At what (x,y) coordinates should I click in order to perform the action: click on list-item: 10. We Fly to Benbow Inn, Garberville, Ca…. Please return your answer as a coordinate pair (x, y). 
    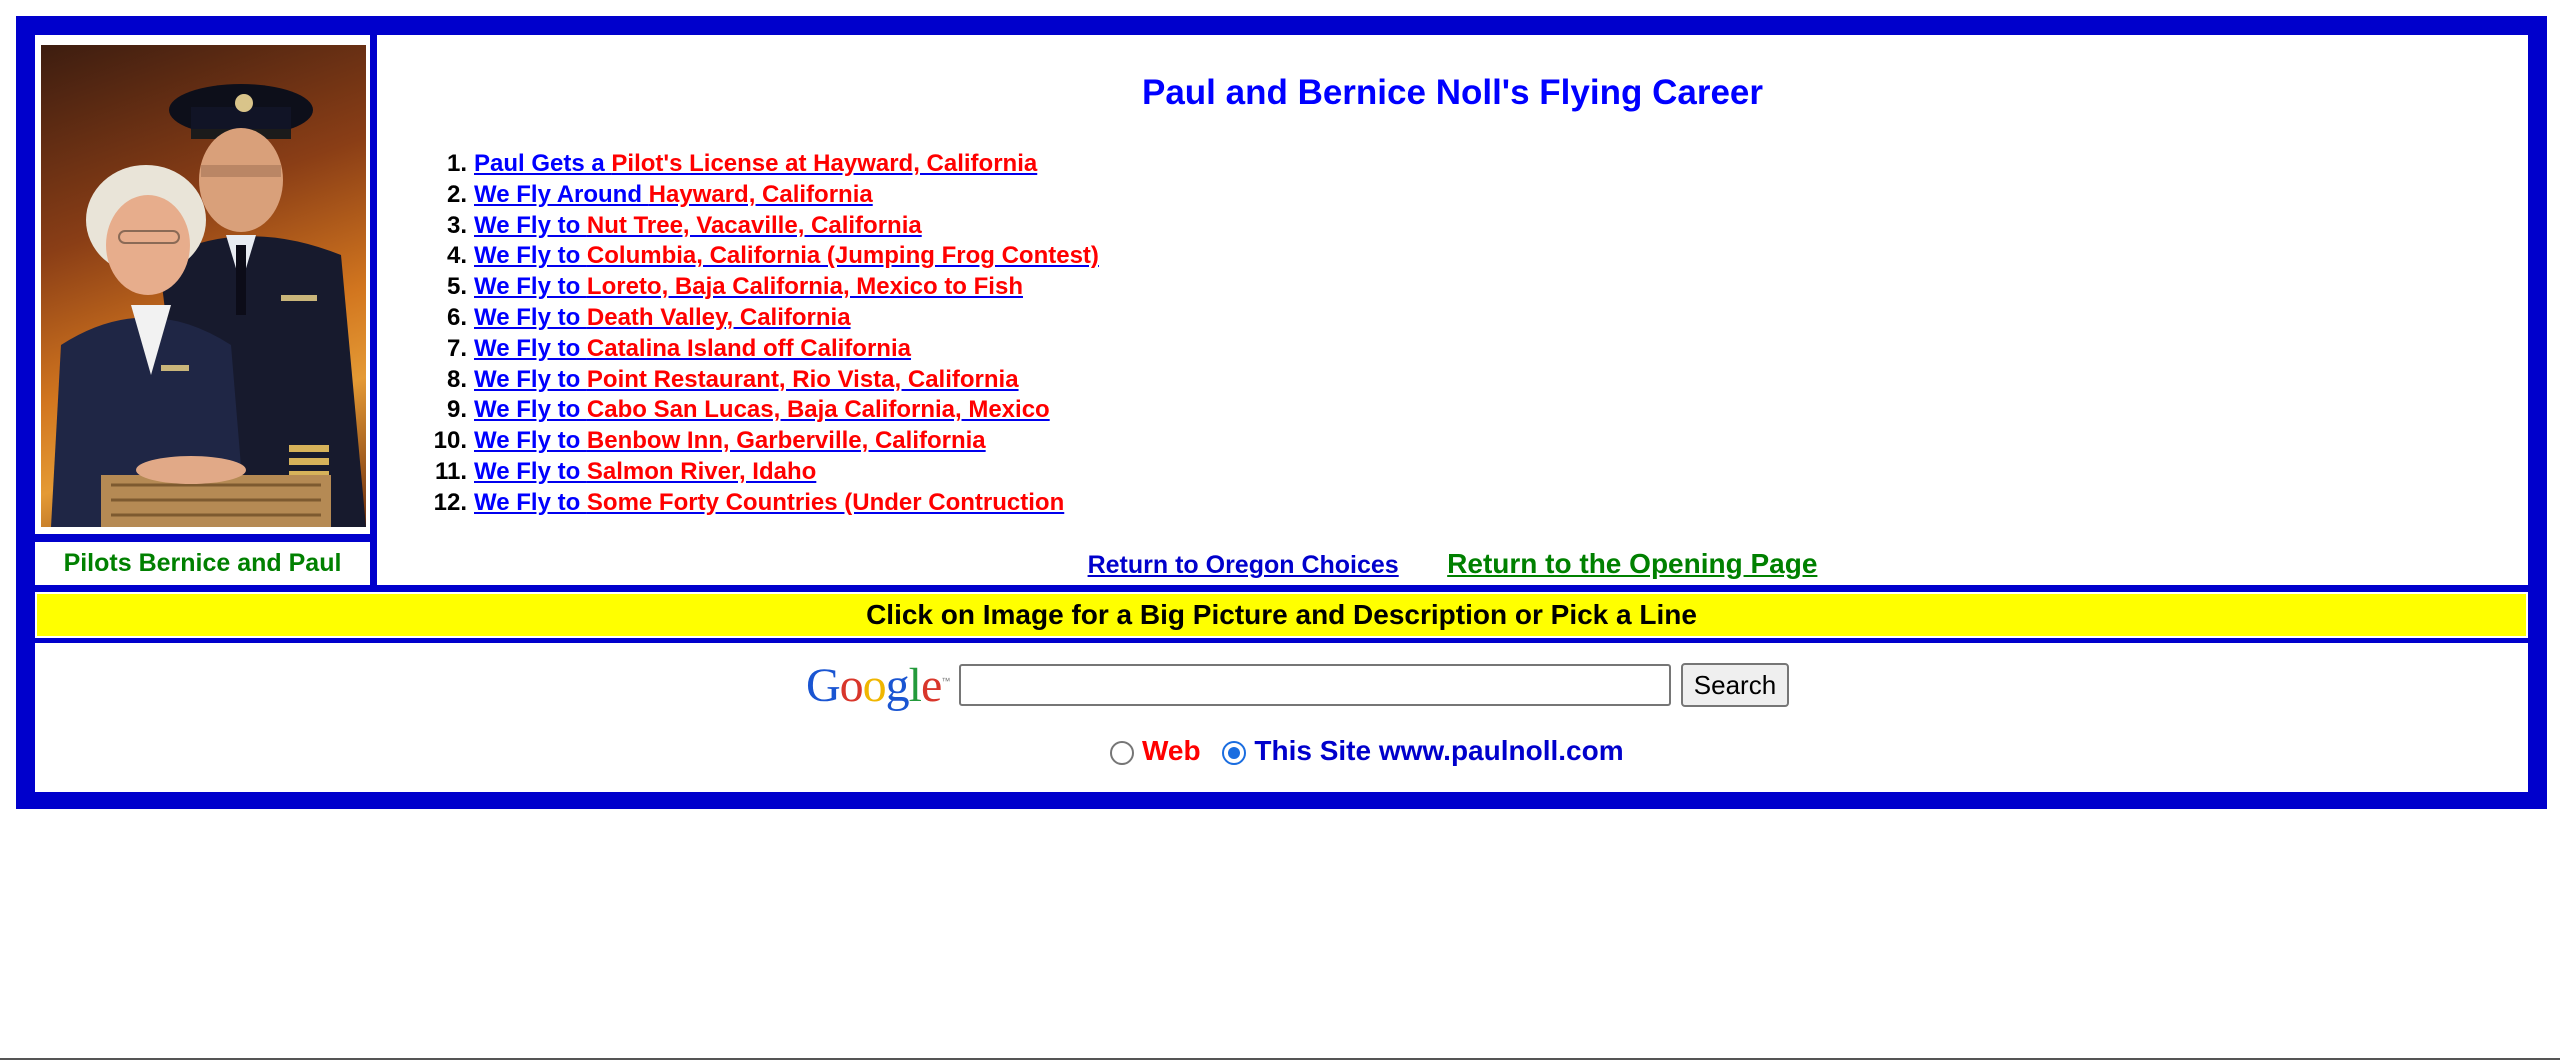
    Looking at the image, I should click on (755, 441).